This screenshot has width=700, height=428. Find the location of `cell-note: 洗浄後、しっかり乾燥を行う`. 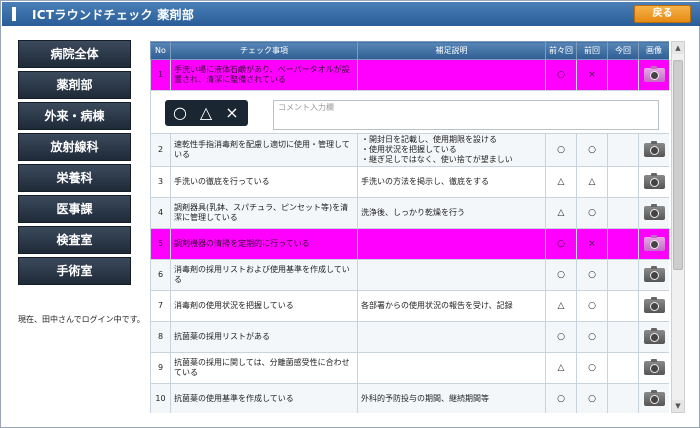

cell-note: 洗浄後、しっかり乾燥を行う is located at coordinates (451, 213).